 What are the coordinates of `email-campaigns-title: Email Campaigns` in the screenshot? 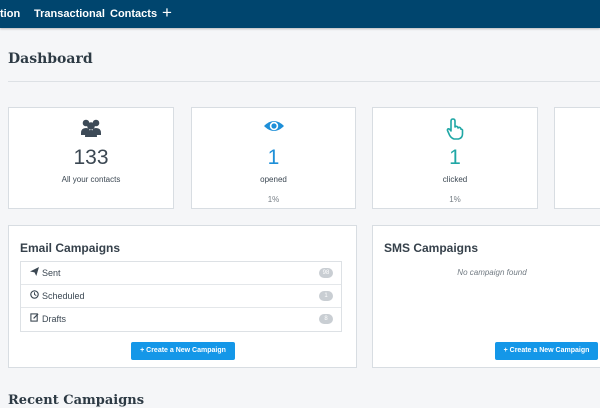 It's located at (70, 248).